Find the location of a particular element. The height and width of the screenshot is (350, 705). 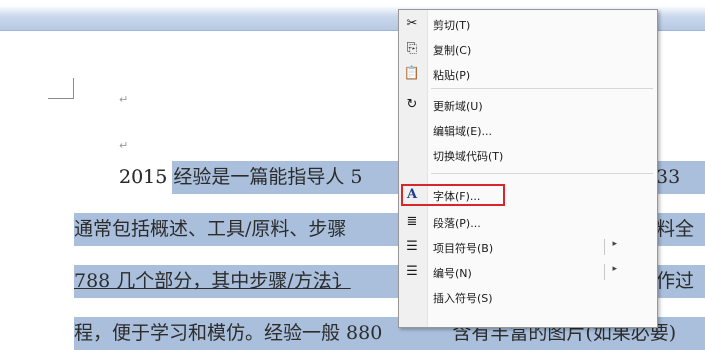

scissors-icon: ✂ is located at coordinates (412, 23).